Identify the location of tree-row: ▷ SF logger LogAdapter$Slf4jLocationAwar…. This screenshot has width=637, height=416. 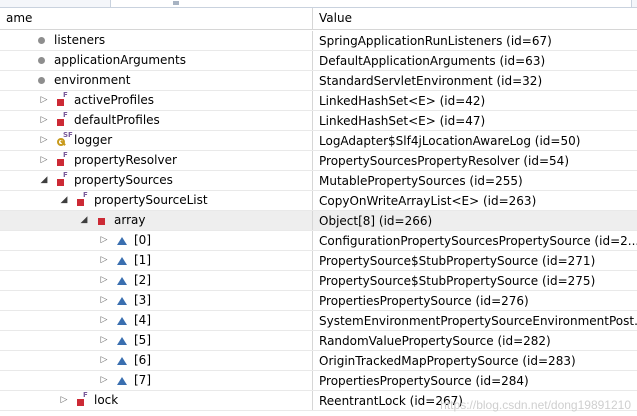
(318, 141).